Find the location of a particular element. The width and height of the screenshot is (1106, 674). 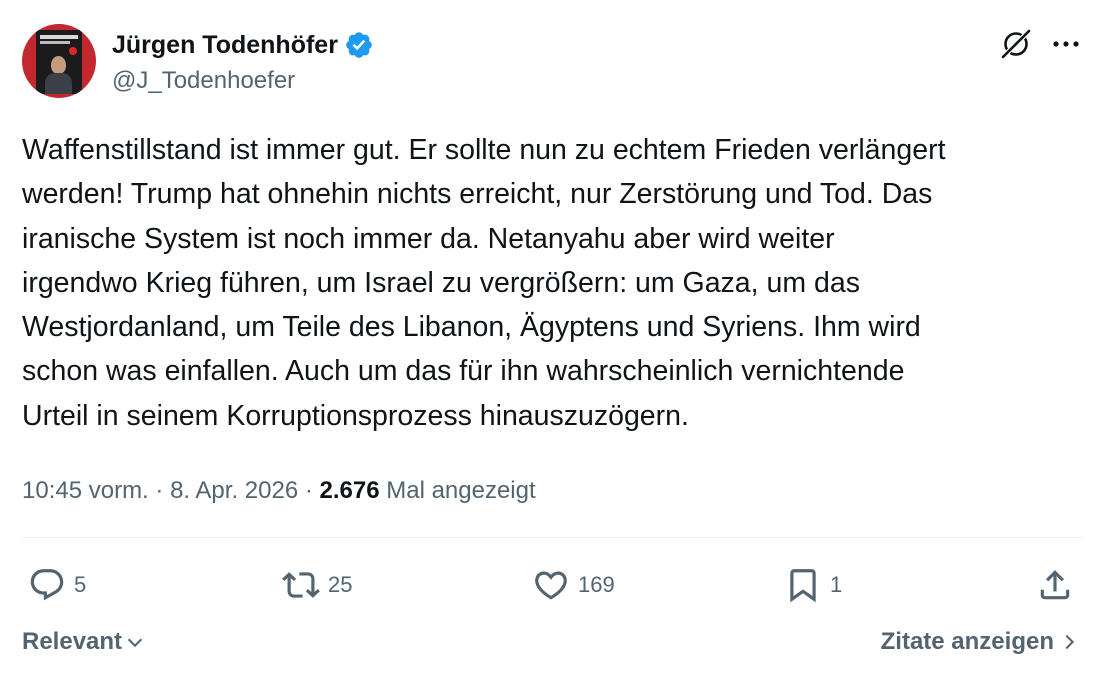

repost-count: 25 is located at coordinates (340, 584).